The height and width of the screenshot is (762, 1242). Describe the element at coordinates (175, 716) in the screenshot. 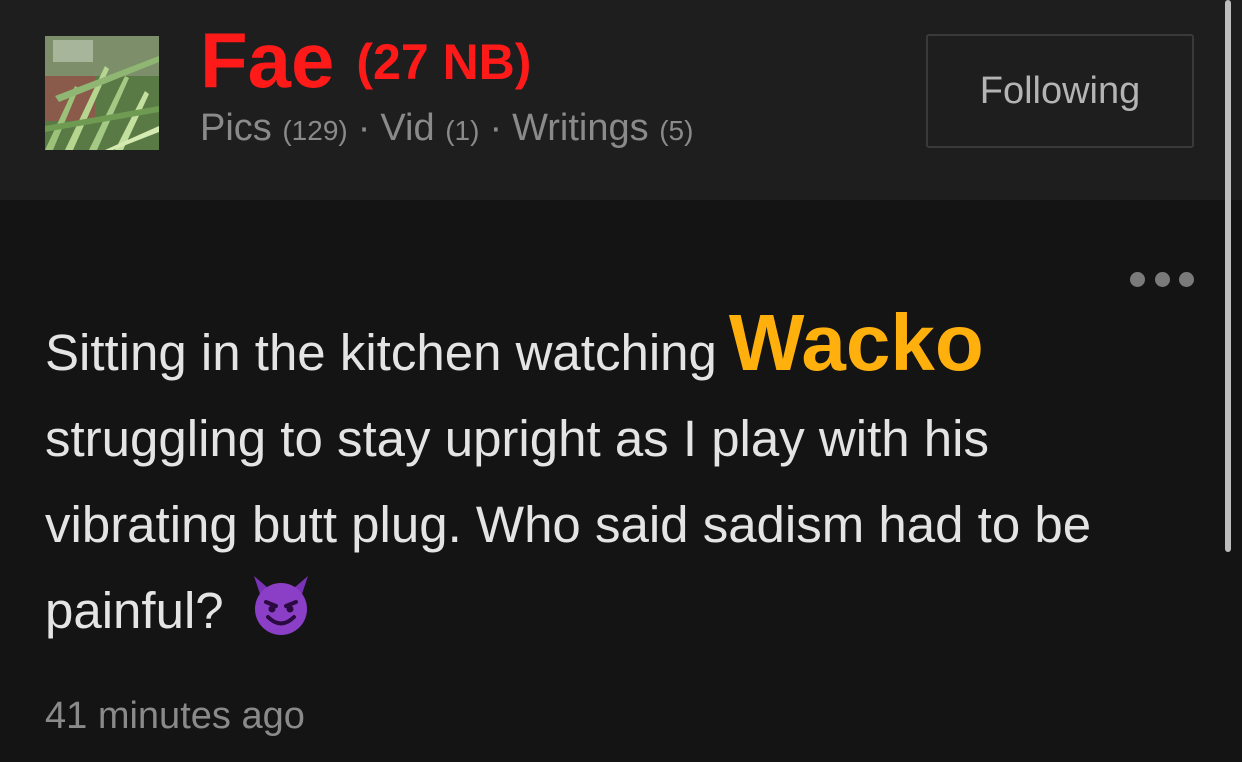

I see `post-timestamp: 41 minutes ago` at that location.